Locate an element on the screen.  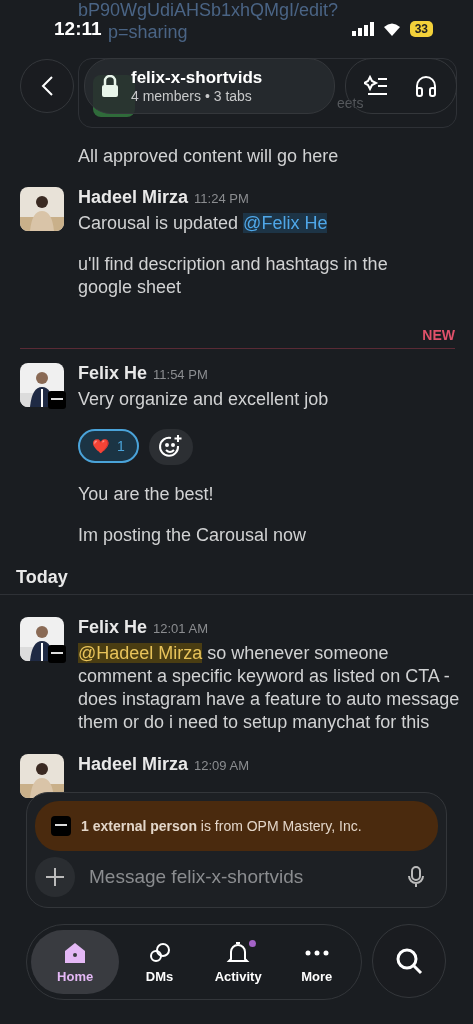
battery-indicator: 33 is located at coordinates (421, 29).